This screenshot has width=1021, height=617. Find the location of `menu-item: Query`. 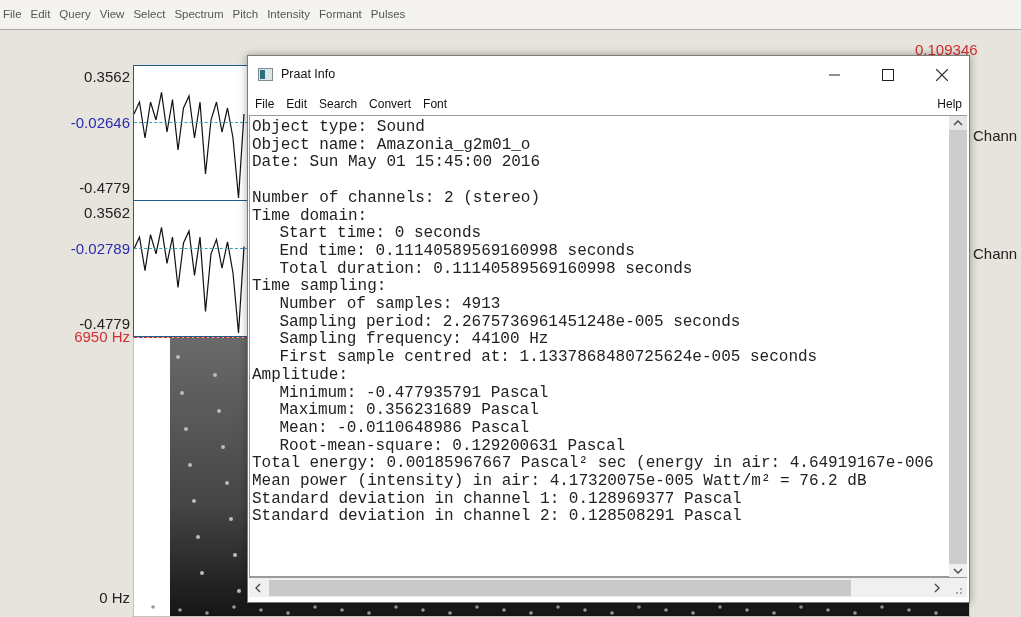

menu-item: Query is located at coordinates (75, 14).